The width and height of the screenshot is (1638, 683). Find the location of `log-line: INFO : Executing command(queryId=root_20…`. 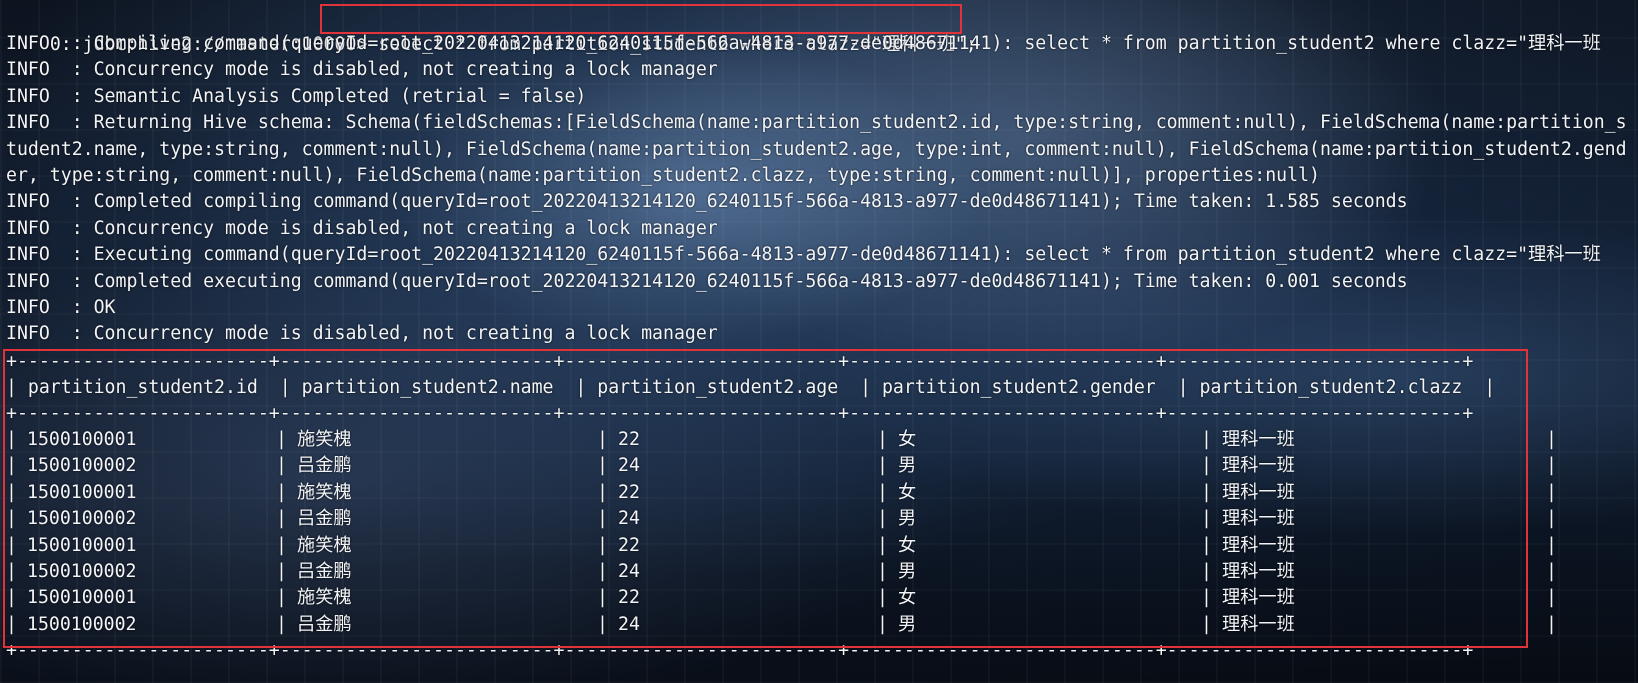

log-line: INFO : Executing command(queryId=root_20… is located at coordinates (803, 255).